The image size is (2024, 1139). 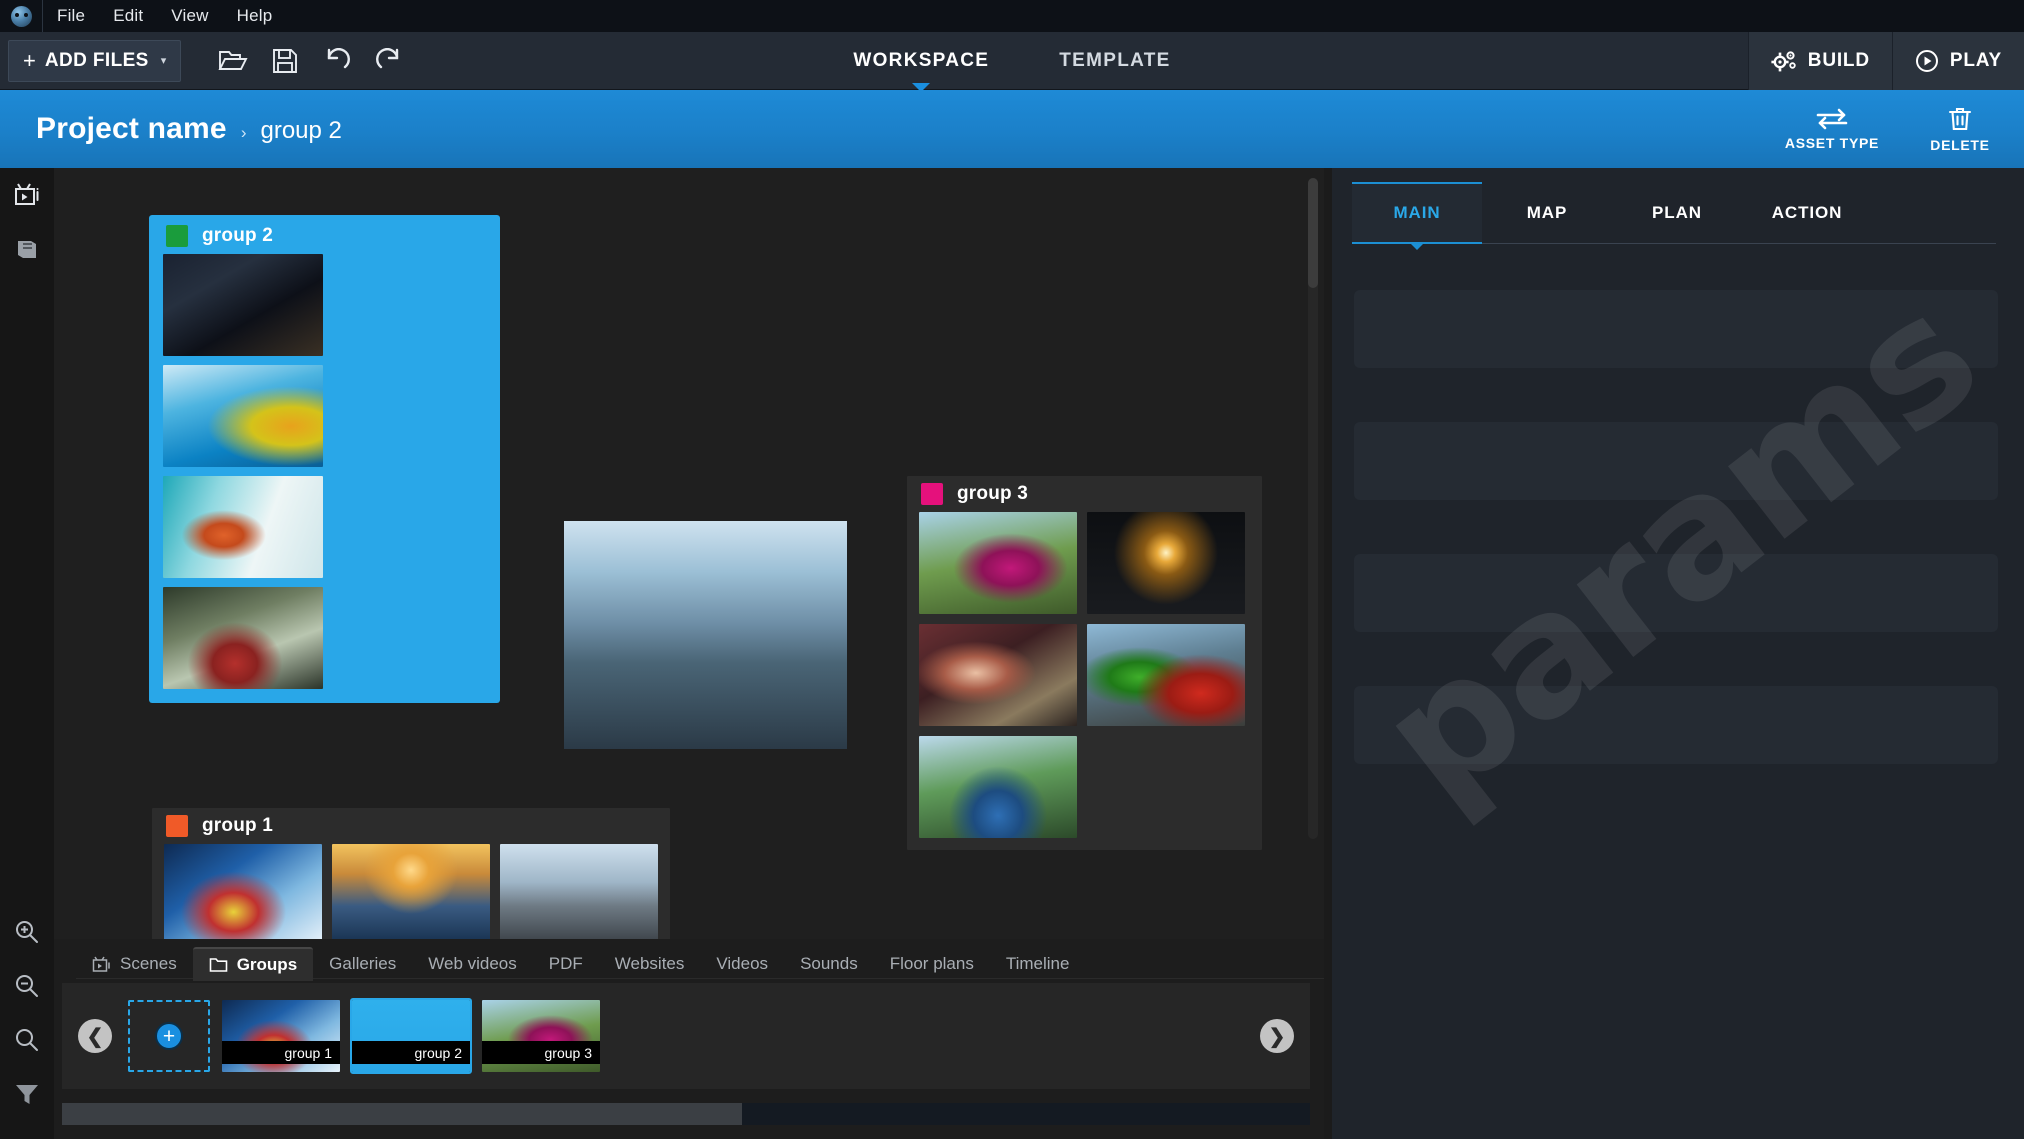 I want to click on thumbnail-underwater-diver, so click(x=243, y=416).